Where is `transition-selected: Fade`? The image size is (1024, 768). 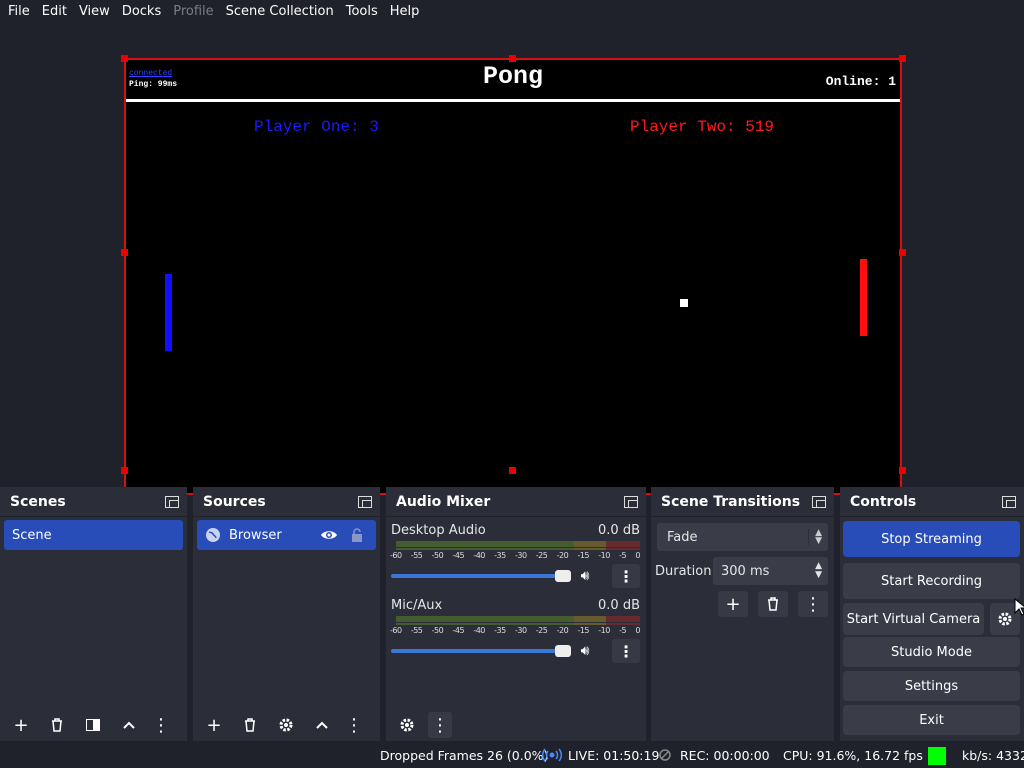
transition-selected: Fade is located at coordinates (682, 537).